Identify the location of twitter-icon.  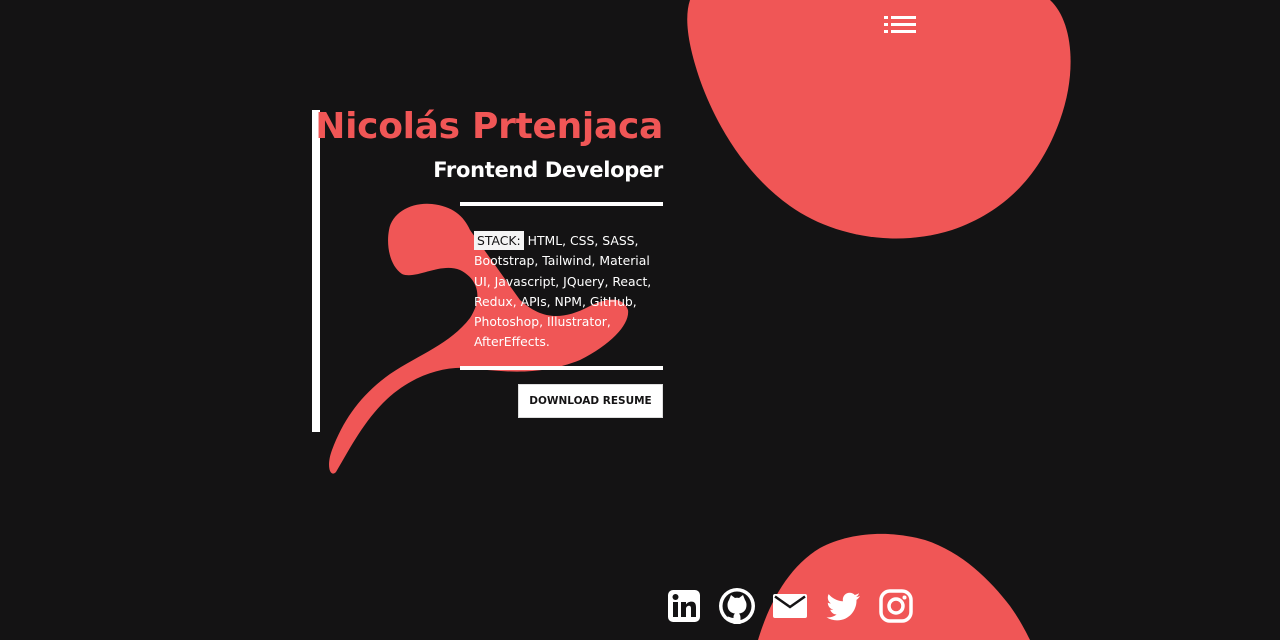
(843, 606).